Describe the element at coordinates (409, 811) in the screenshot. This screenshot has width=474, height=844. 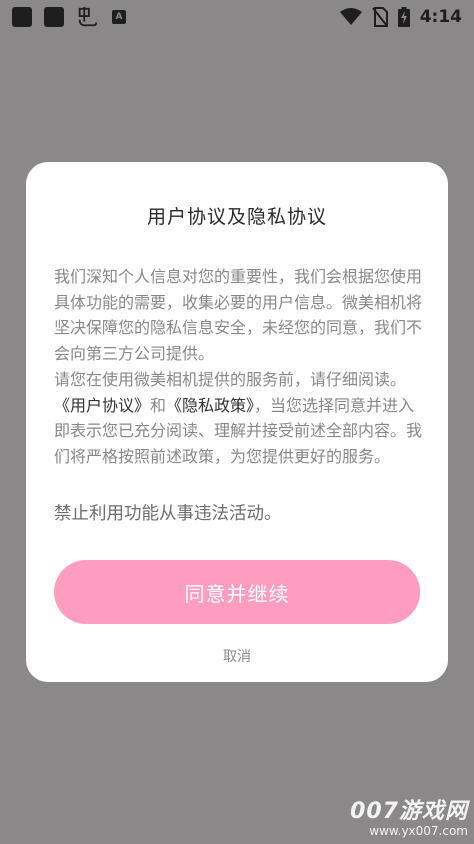
I see `watermark-logo: 007游戏网` at that location.